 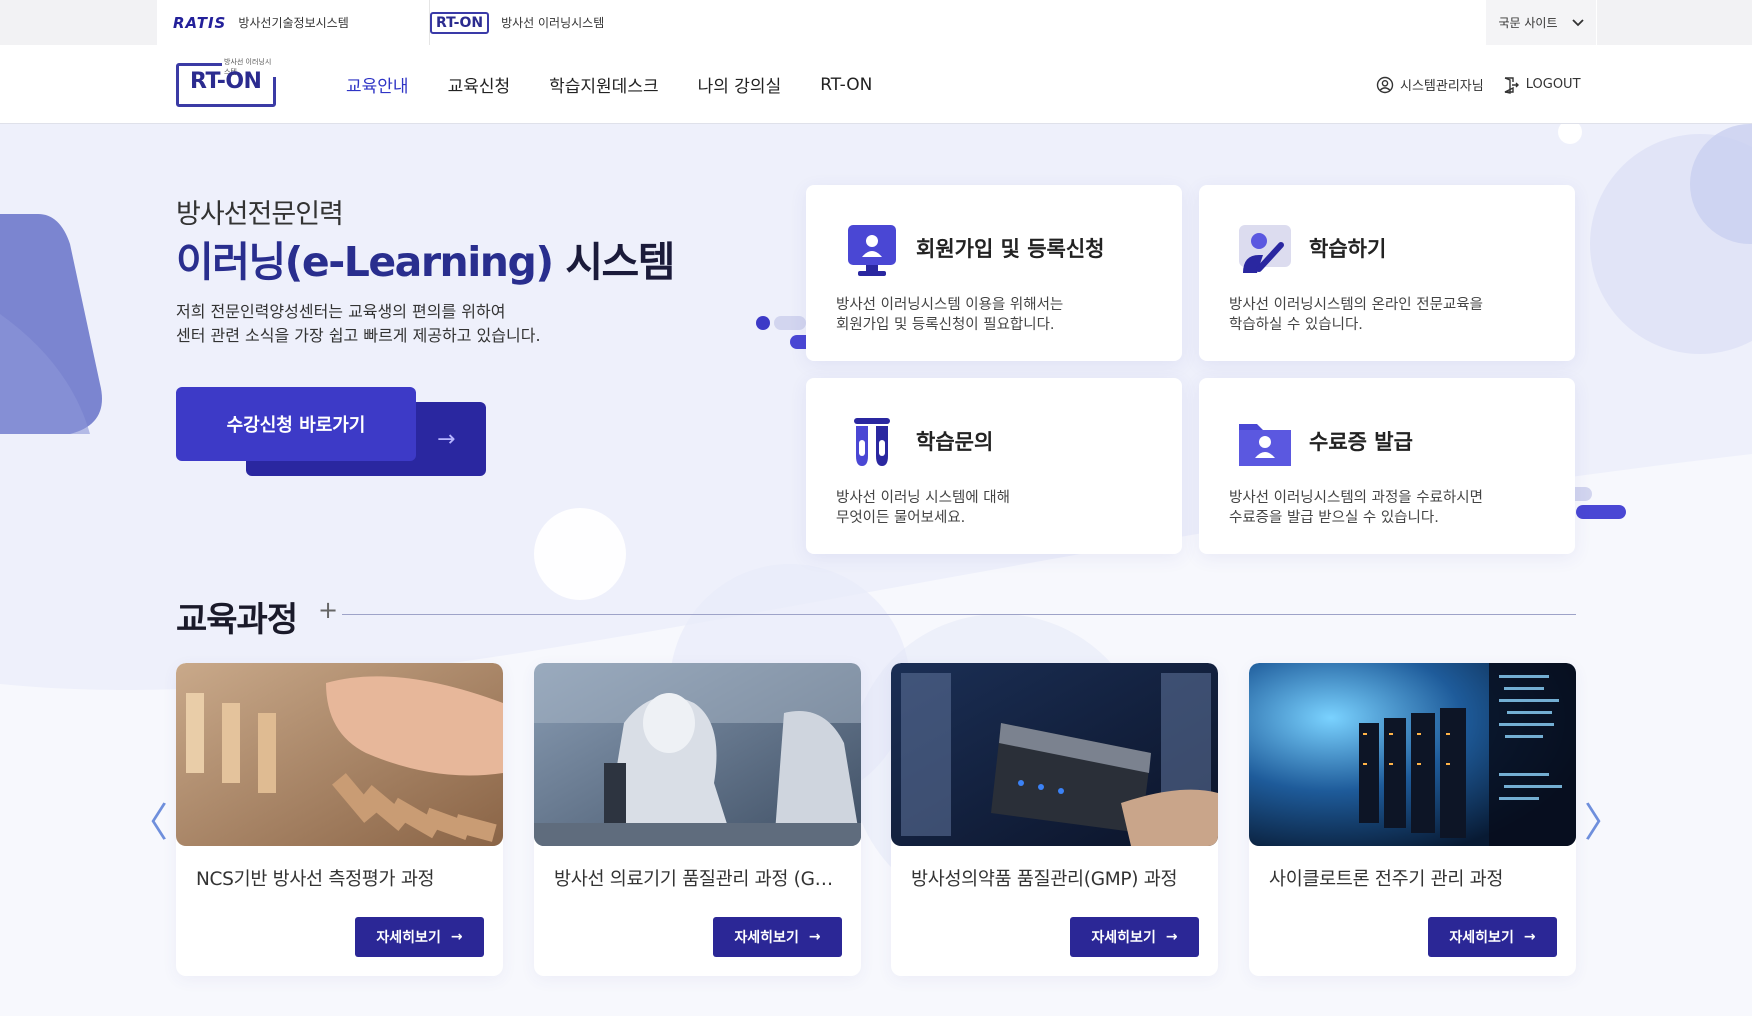 What do you see at coordinates (1412, 754) in the screenshot?
I see `course-image-datacenter` at bounding box center [1412, 754].